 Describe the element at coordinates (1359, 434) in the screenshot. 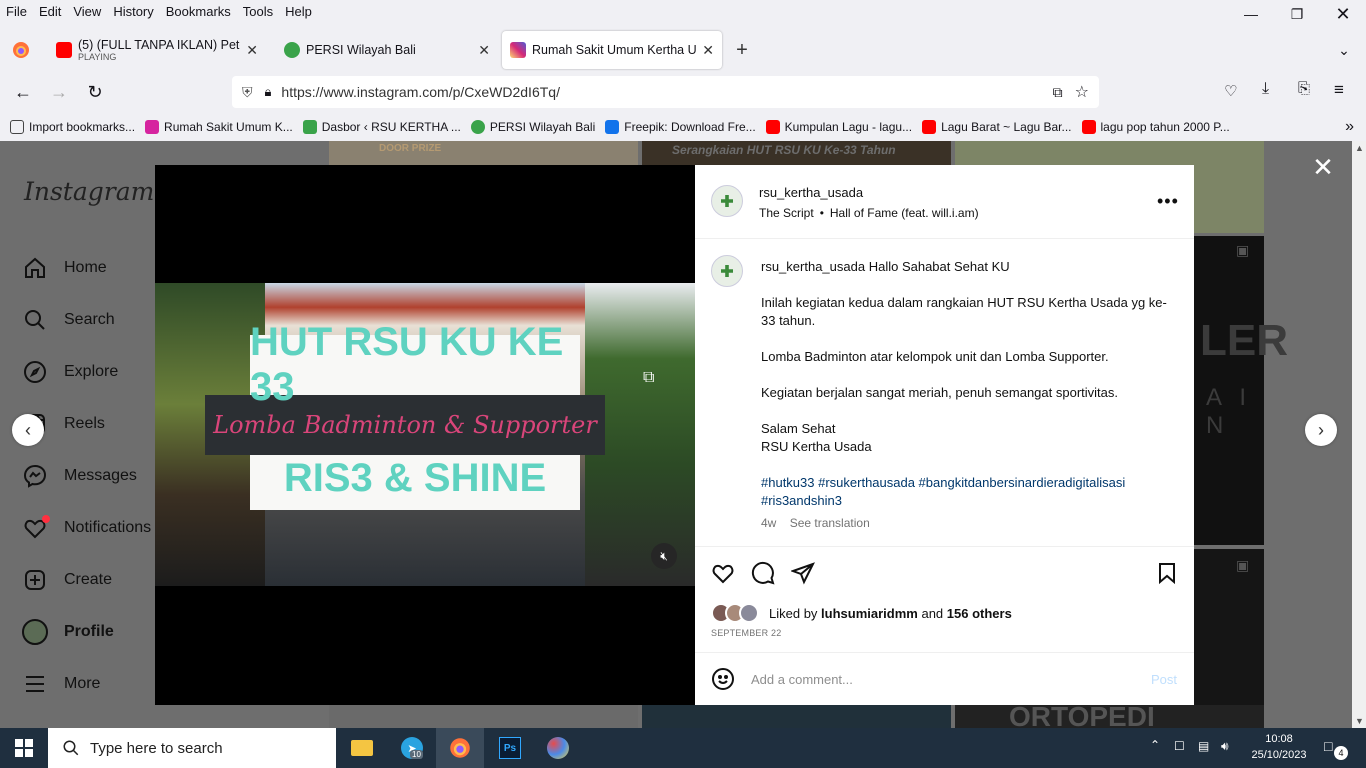

I see `page-scrollbar: ▲ ▼` at that location.